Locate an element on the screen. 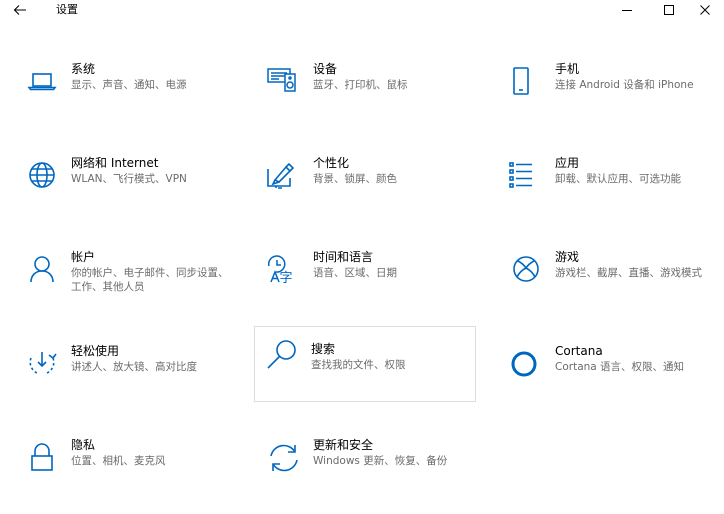 The width and height of the screenshot is (724, 514). xbox-icon is located at coordinates (526, 274).